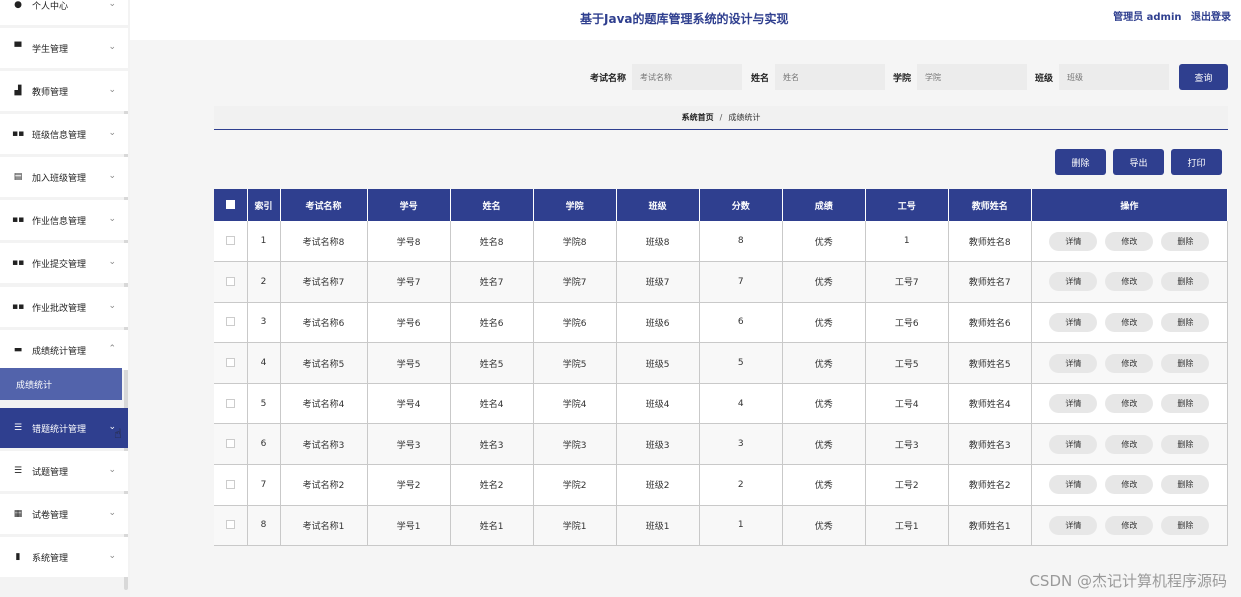 The height and width of the screenshot is (597, 1241). I want to click on column-header: 姓名, so click(492, 205).